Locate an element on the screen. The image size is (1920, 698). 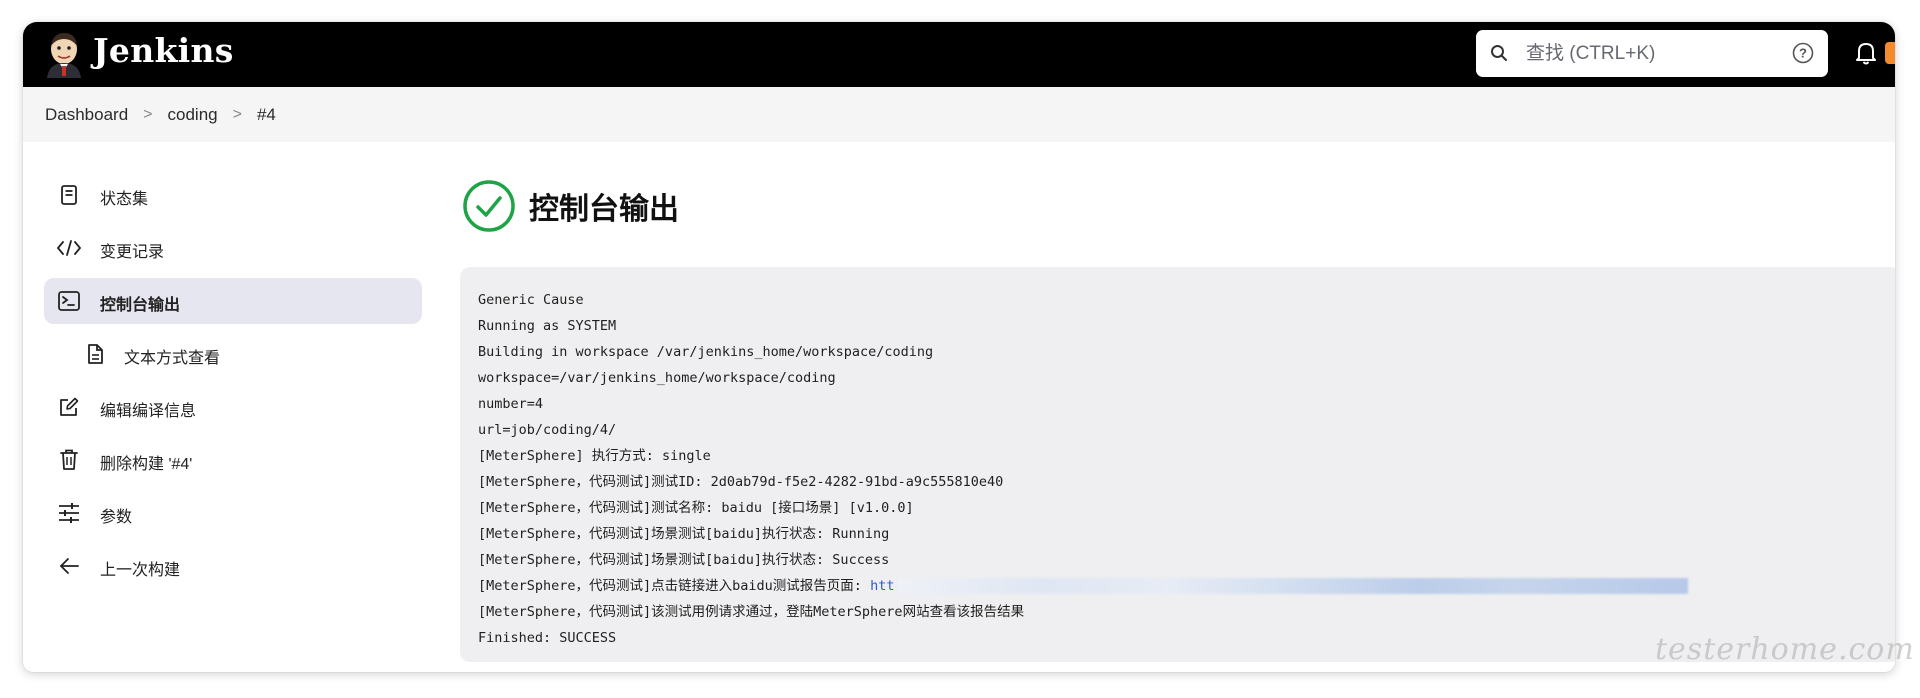
breadcrumb-dashboard: Dashboard is located at coordinates (86, 115).